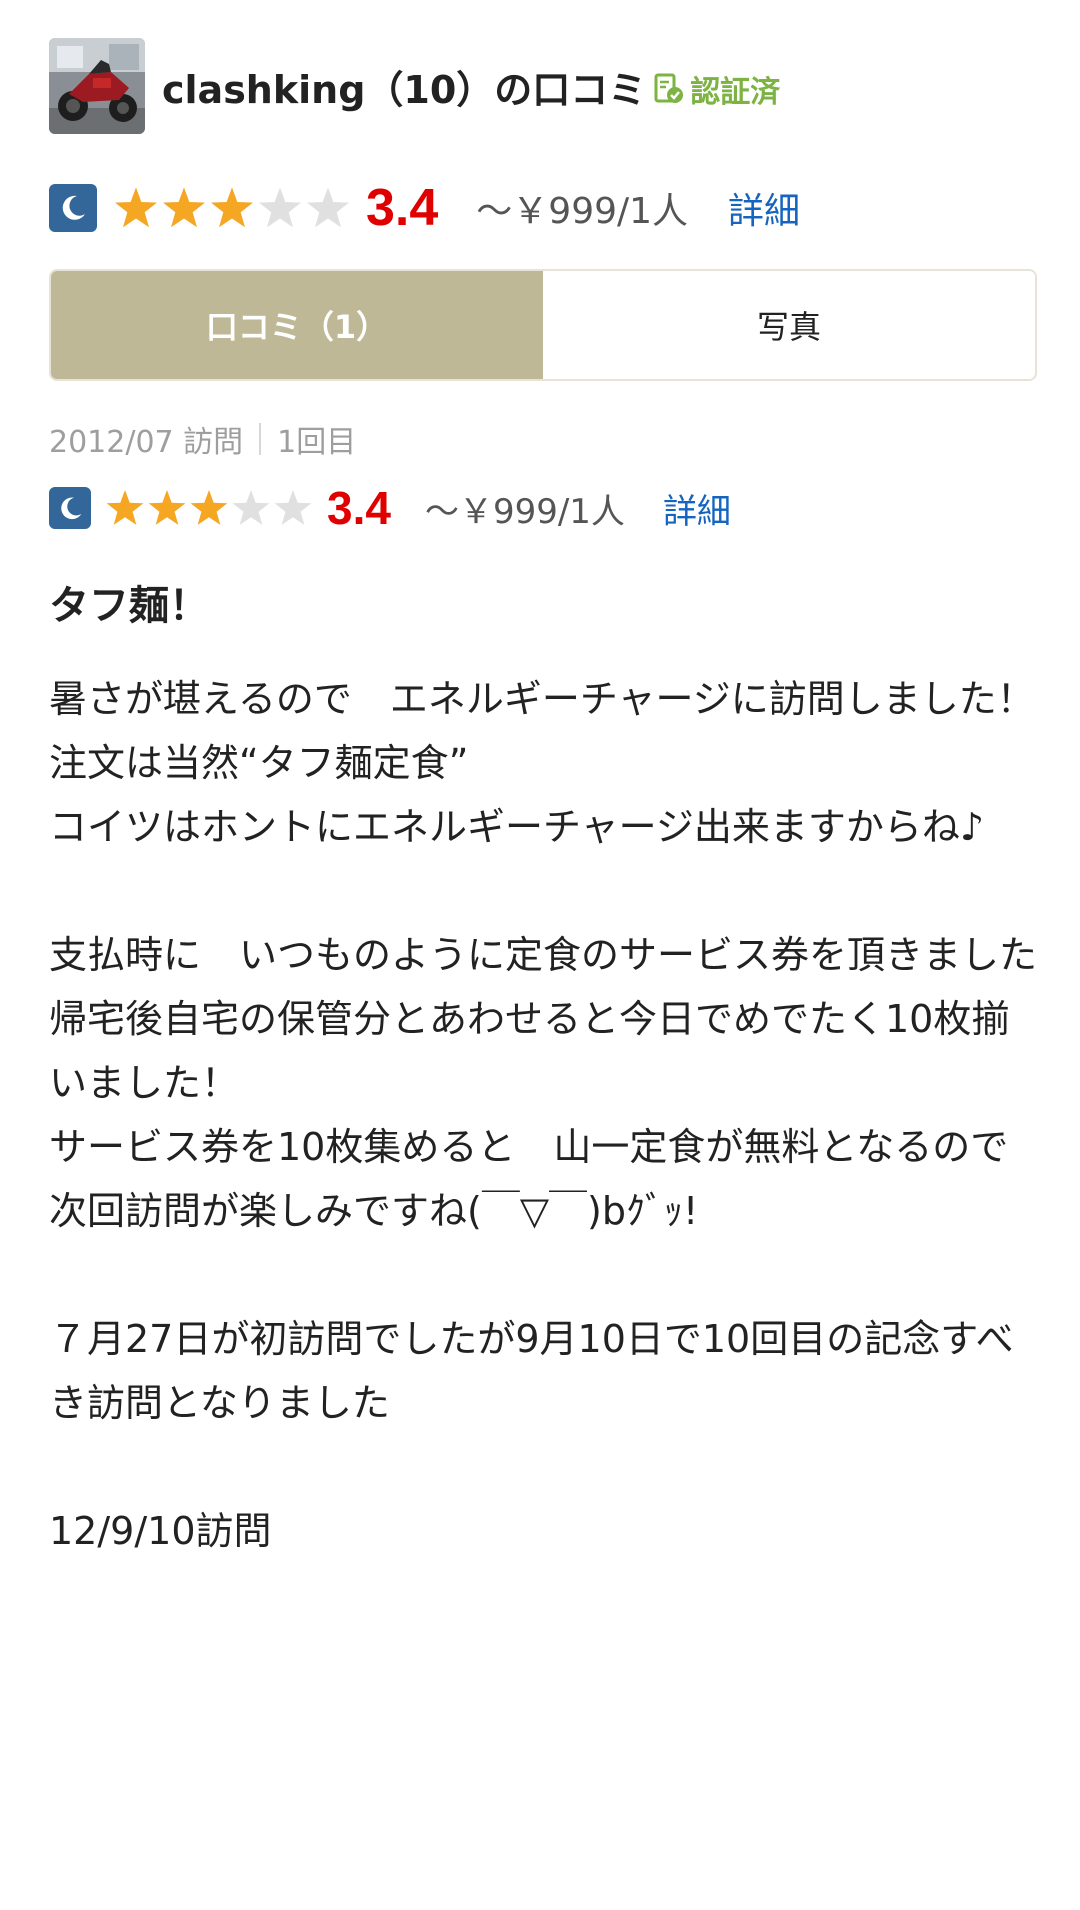 This screenshot has height=1910, width=1080. What do you see at coordinates (545, 439) in the screenshot?
I see `visit-meta: 2012/07 訪問 1回目` at bounding box center [545, 439].